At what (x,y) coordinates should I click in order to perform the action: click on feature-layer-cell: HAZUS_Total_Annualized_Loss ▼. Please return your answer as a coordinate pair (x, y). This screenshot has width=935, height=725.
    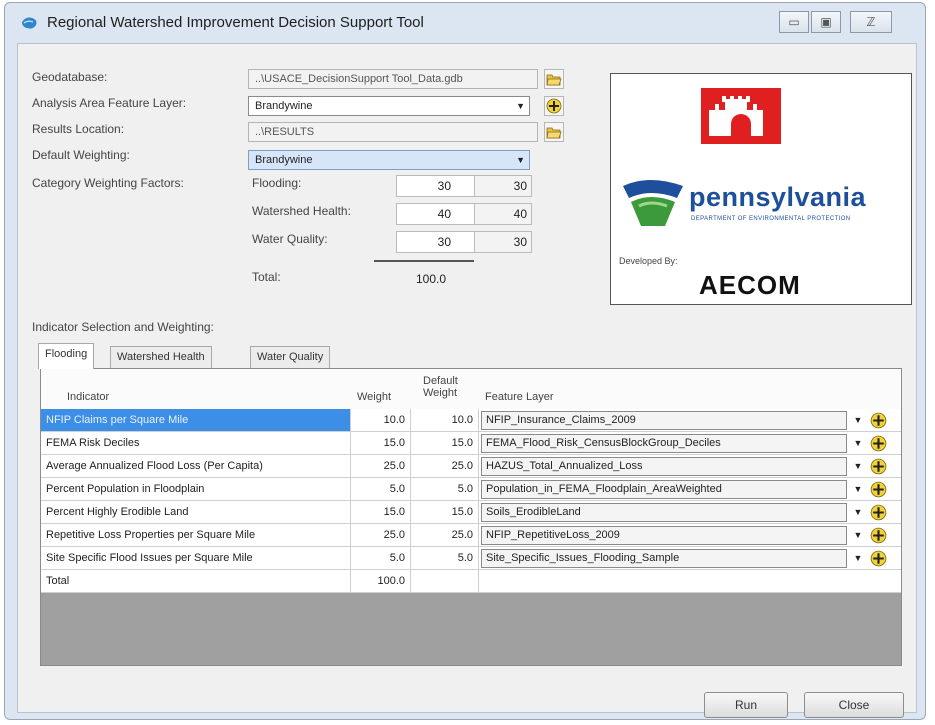
    Looking at the image, I should click on (690, 466).